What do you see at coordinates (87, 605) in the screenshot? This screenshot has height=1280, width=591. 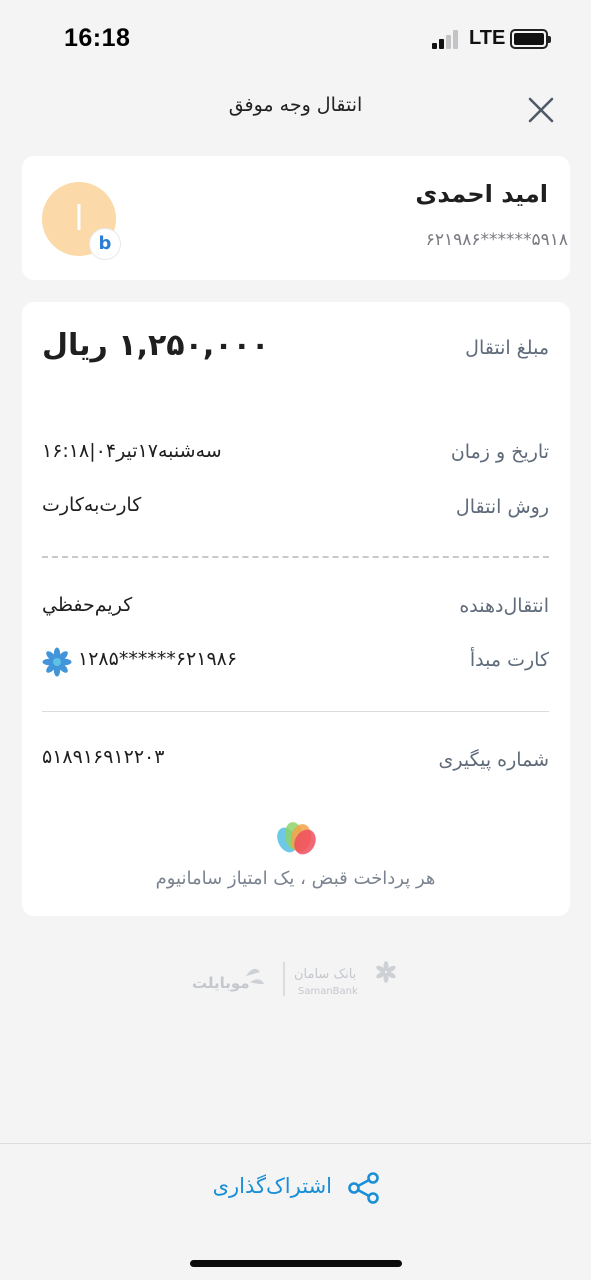 I see `sender-value: كريم‌حفظي` at bounding box center [87, 605].